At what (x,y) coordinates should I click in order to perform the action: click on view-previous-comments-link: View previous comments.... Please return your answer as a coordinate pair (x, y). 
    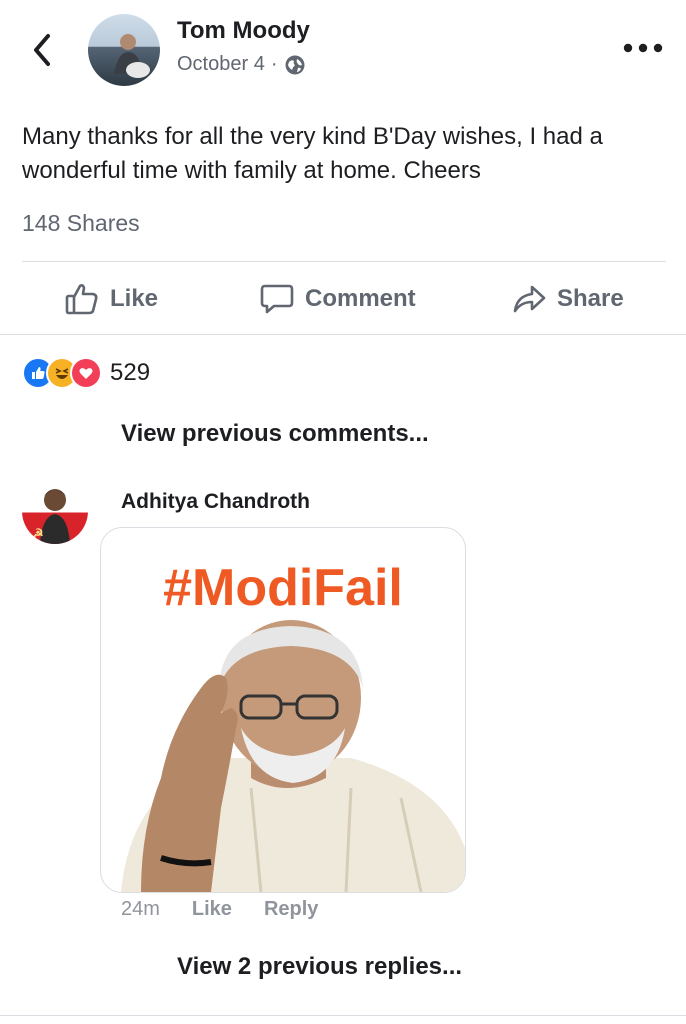
    Looking at the image, I should click on (275, 434).